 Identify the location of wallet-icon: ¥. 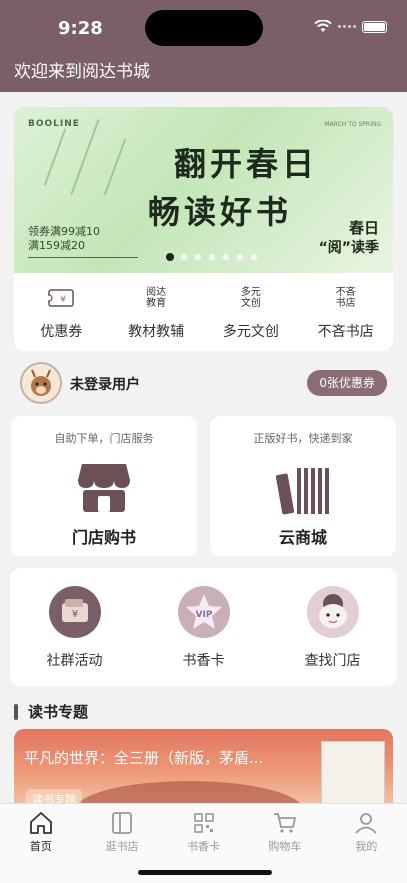
(74, 612).